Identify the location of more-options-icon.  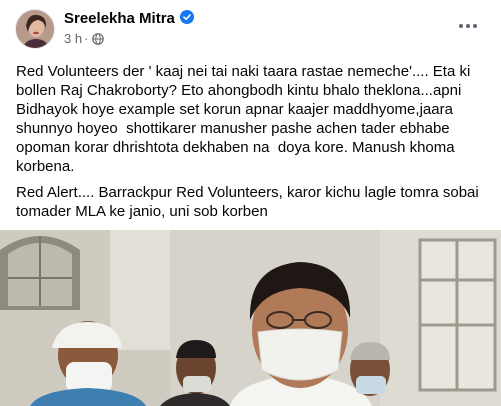
(468, 25).